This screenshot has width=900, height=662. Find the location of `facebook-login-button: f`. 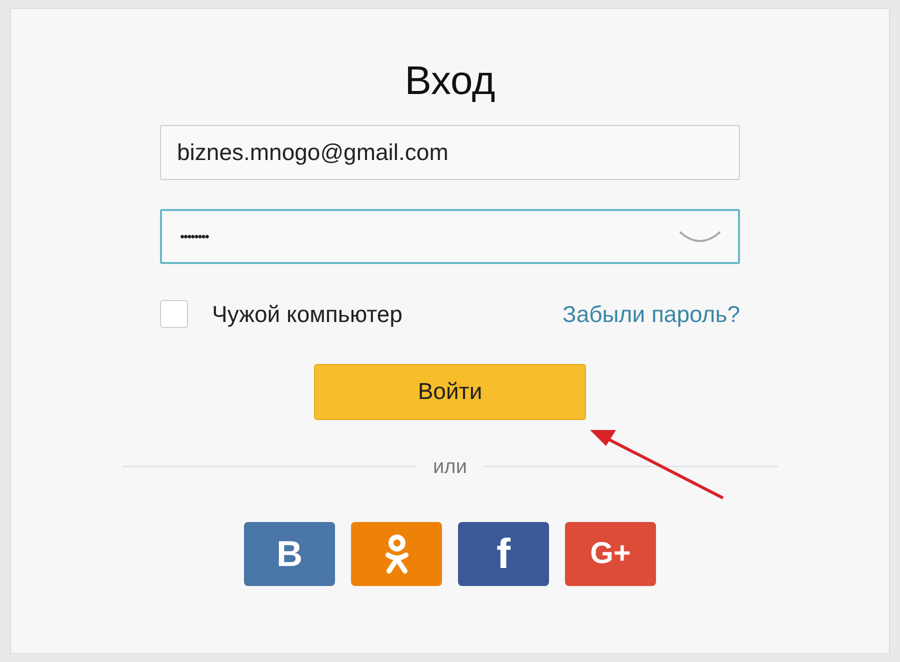

facebook-login-button: f is located at coordinates (503, 554).